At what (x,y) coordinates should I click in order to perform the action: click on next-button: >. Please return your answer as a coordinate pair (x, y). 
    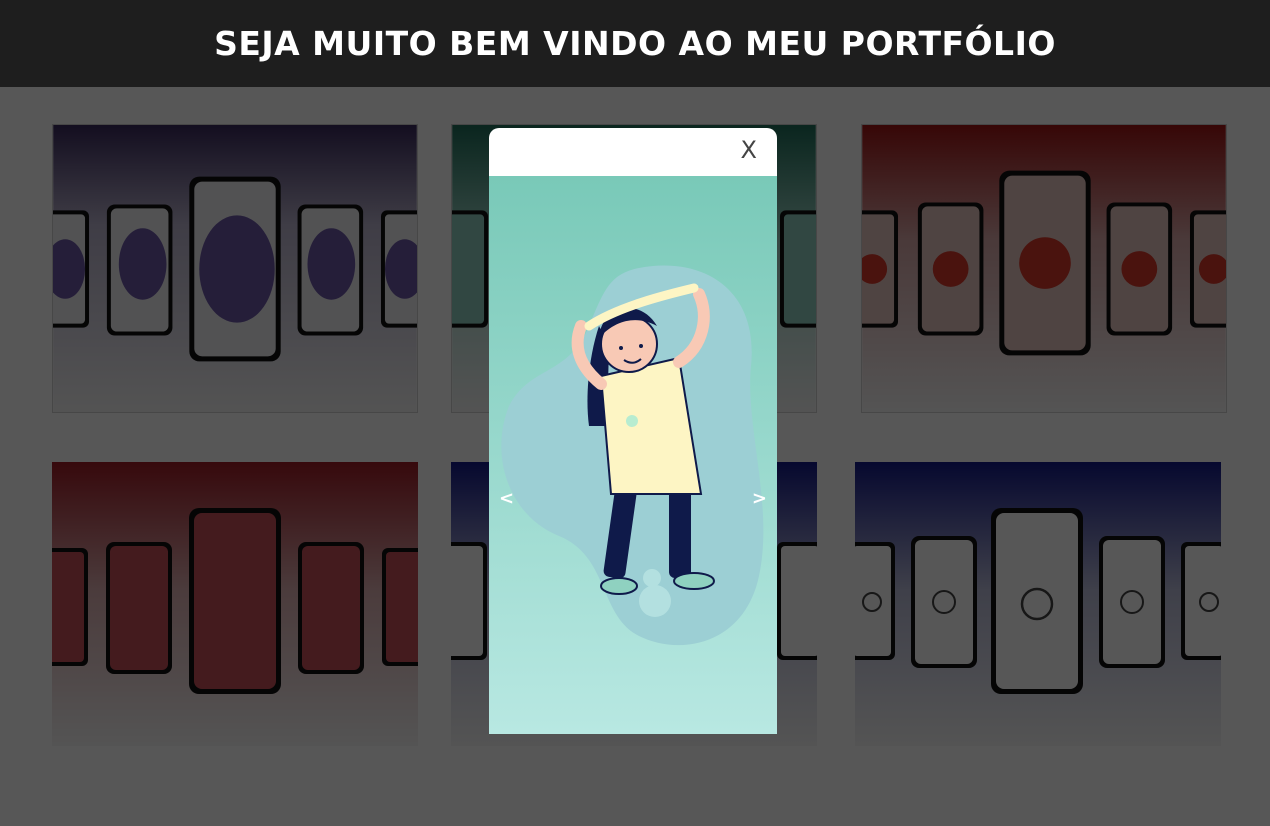
    Looking at the image, I should click on (759, 498).